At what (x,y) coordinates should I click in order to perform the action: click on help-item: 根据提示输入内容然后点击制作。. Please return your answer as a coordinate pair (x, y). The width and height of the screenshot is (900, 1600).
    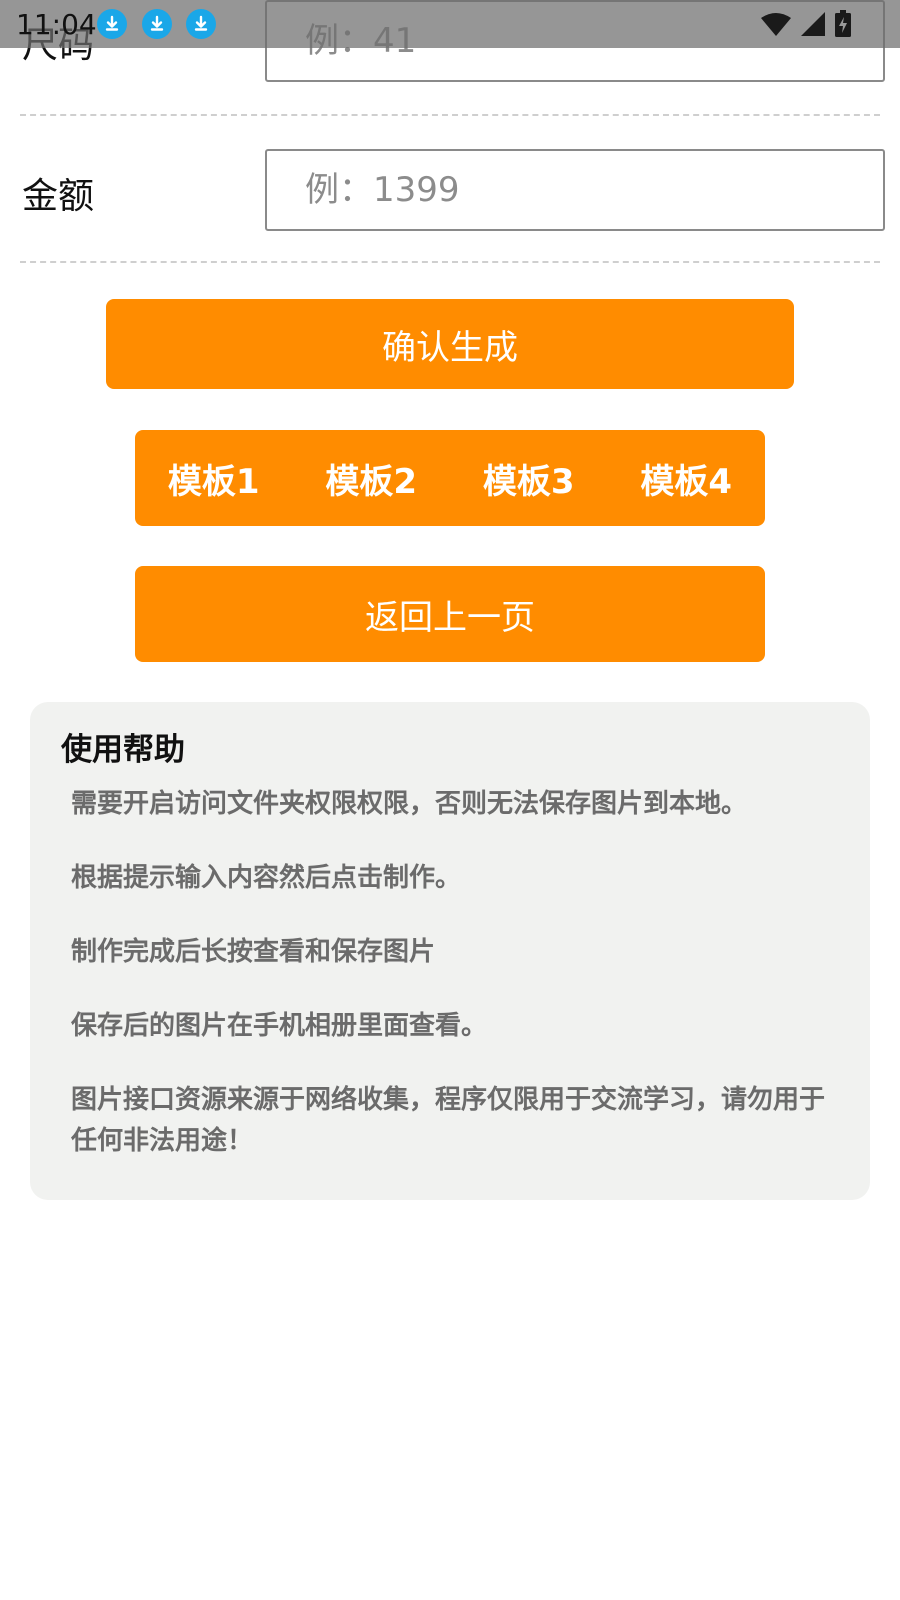
    Looking at the image, I should click on (266, 878).